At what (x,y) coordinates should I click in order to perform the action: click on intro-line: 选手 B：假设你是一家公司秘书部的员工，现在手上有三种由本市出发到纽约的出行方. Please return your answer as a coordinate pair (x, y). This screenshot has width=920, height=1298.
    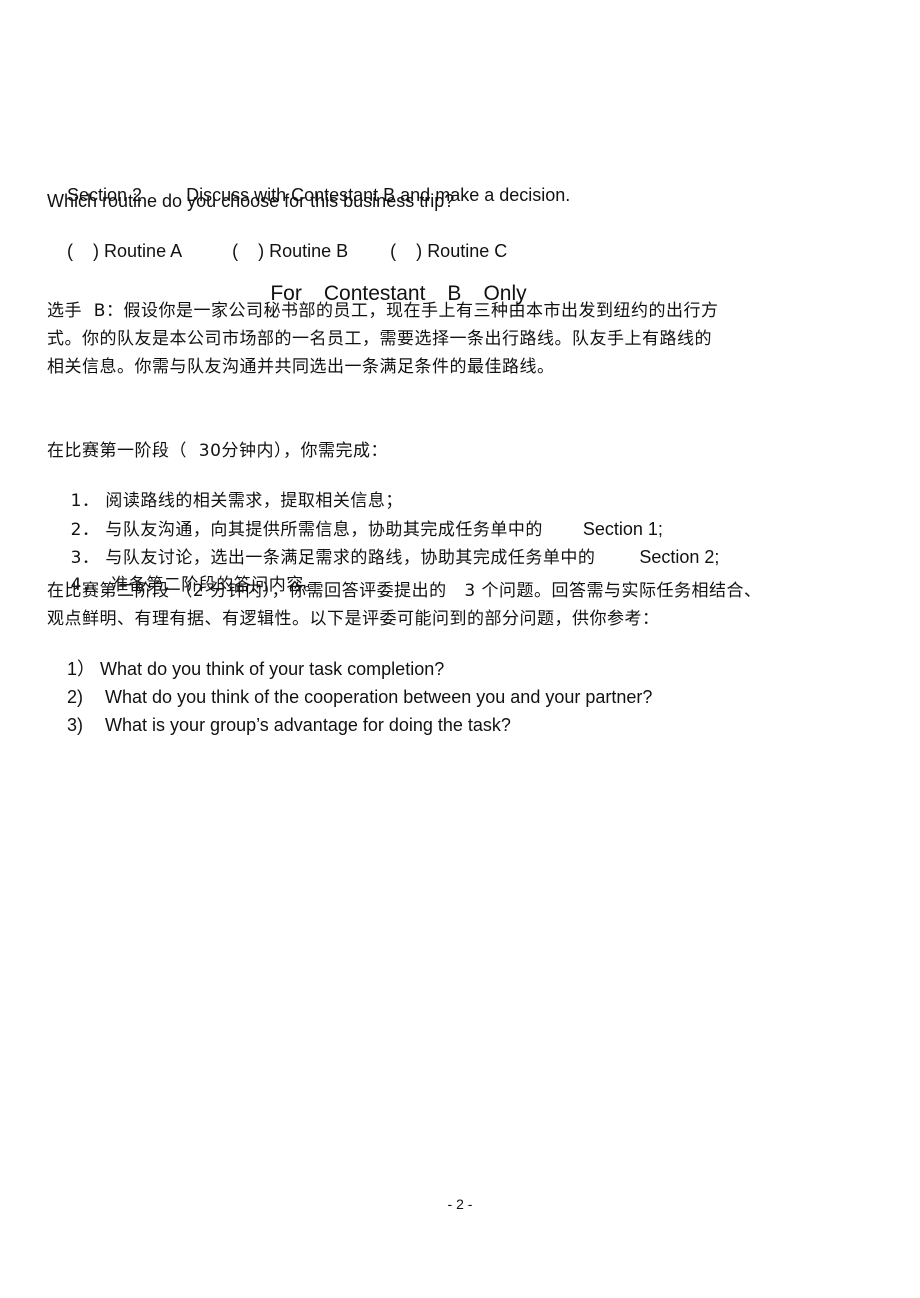
    Looking at the image, I should click on (383, 311).